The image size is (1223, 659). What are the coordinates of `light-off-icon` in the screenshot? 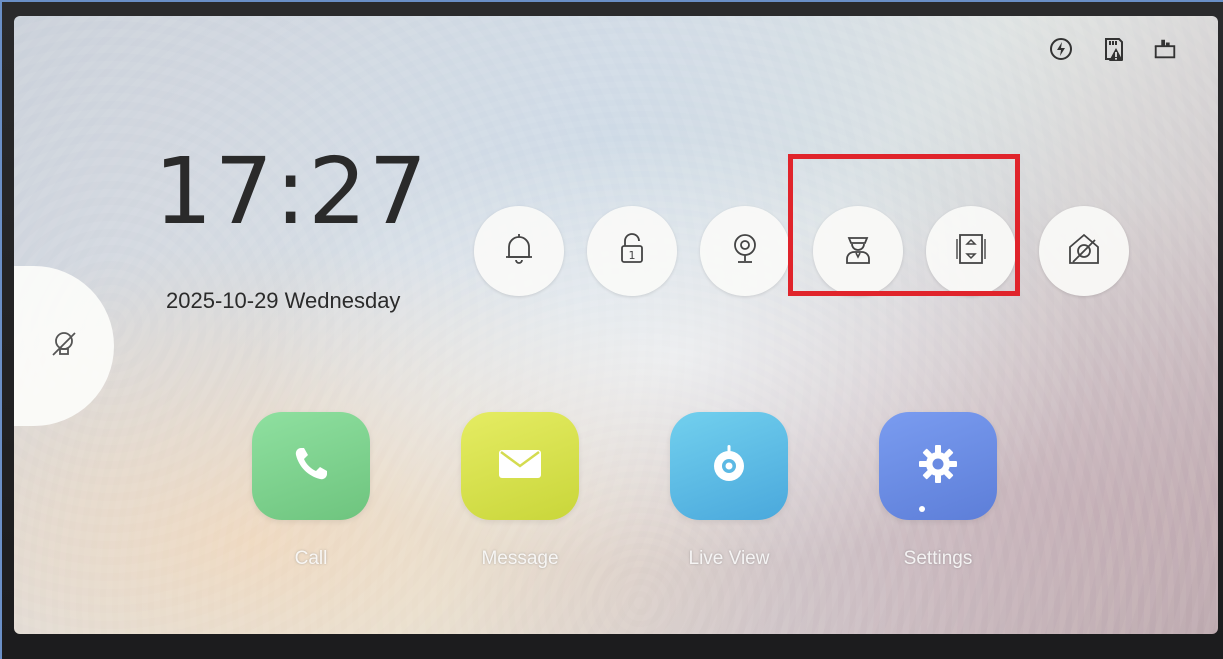 It's located at (64, 346).